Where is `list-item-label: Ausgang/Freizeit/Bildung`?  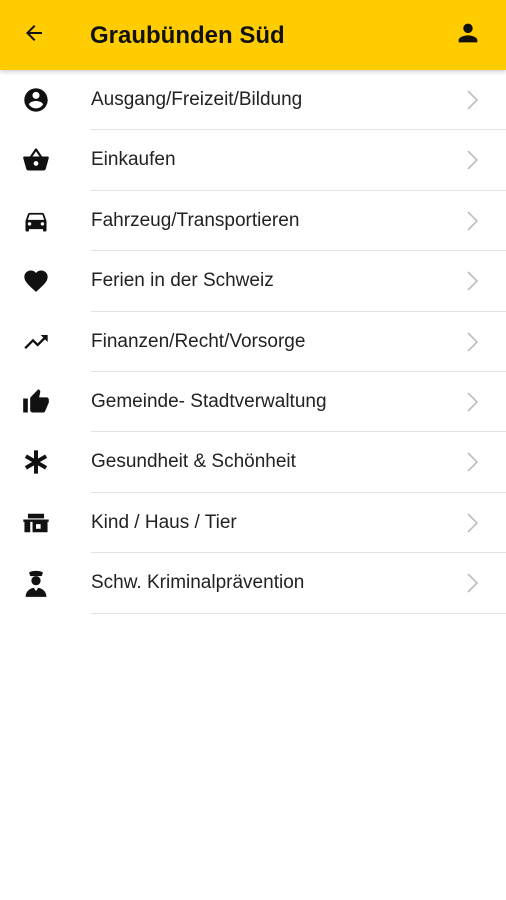 list-item-label: Ausgang/Freizeit/Bildung is located at coordinates (197, 99).